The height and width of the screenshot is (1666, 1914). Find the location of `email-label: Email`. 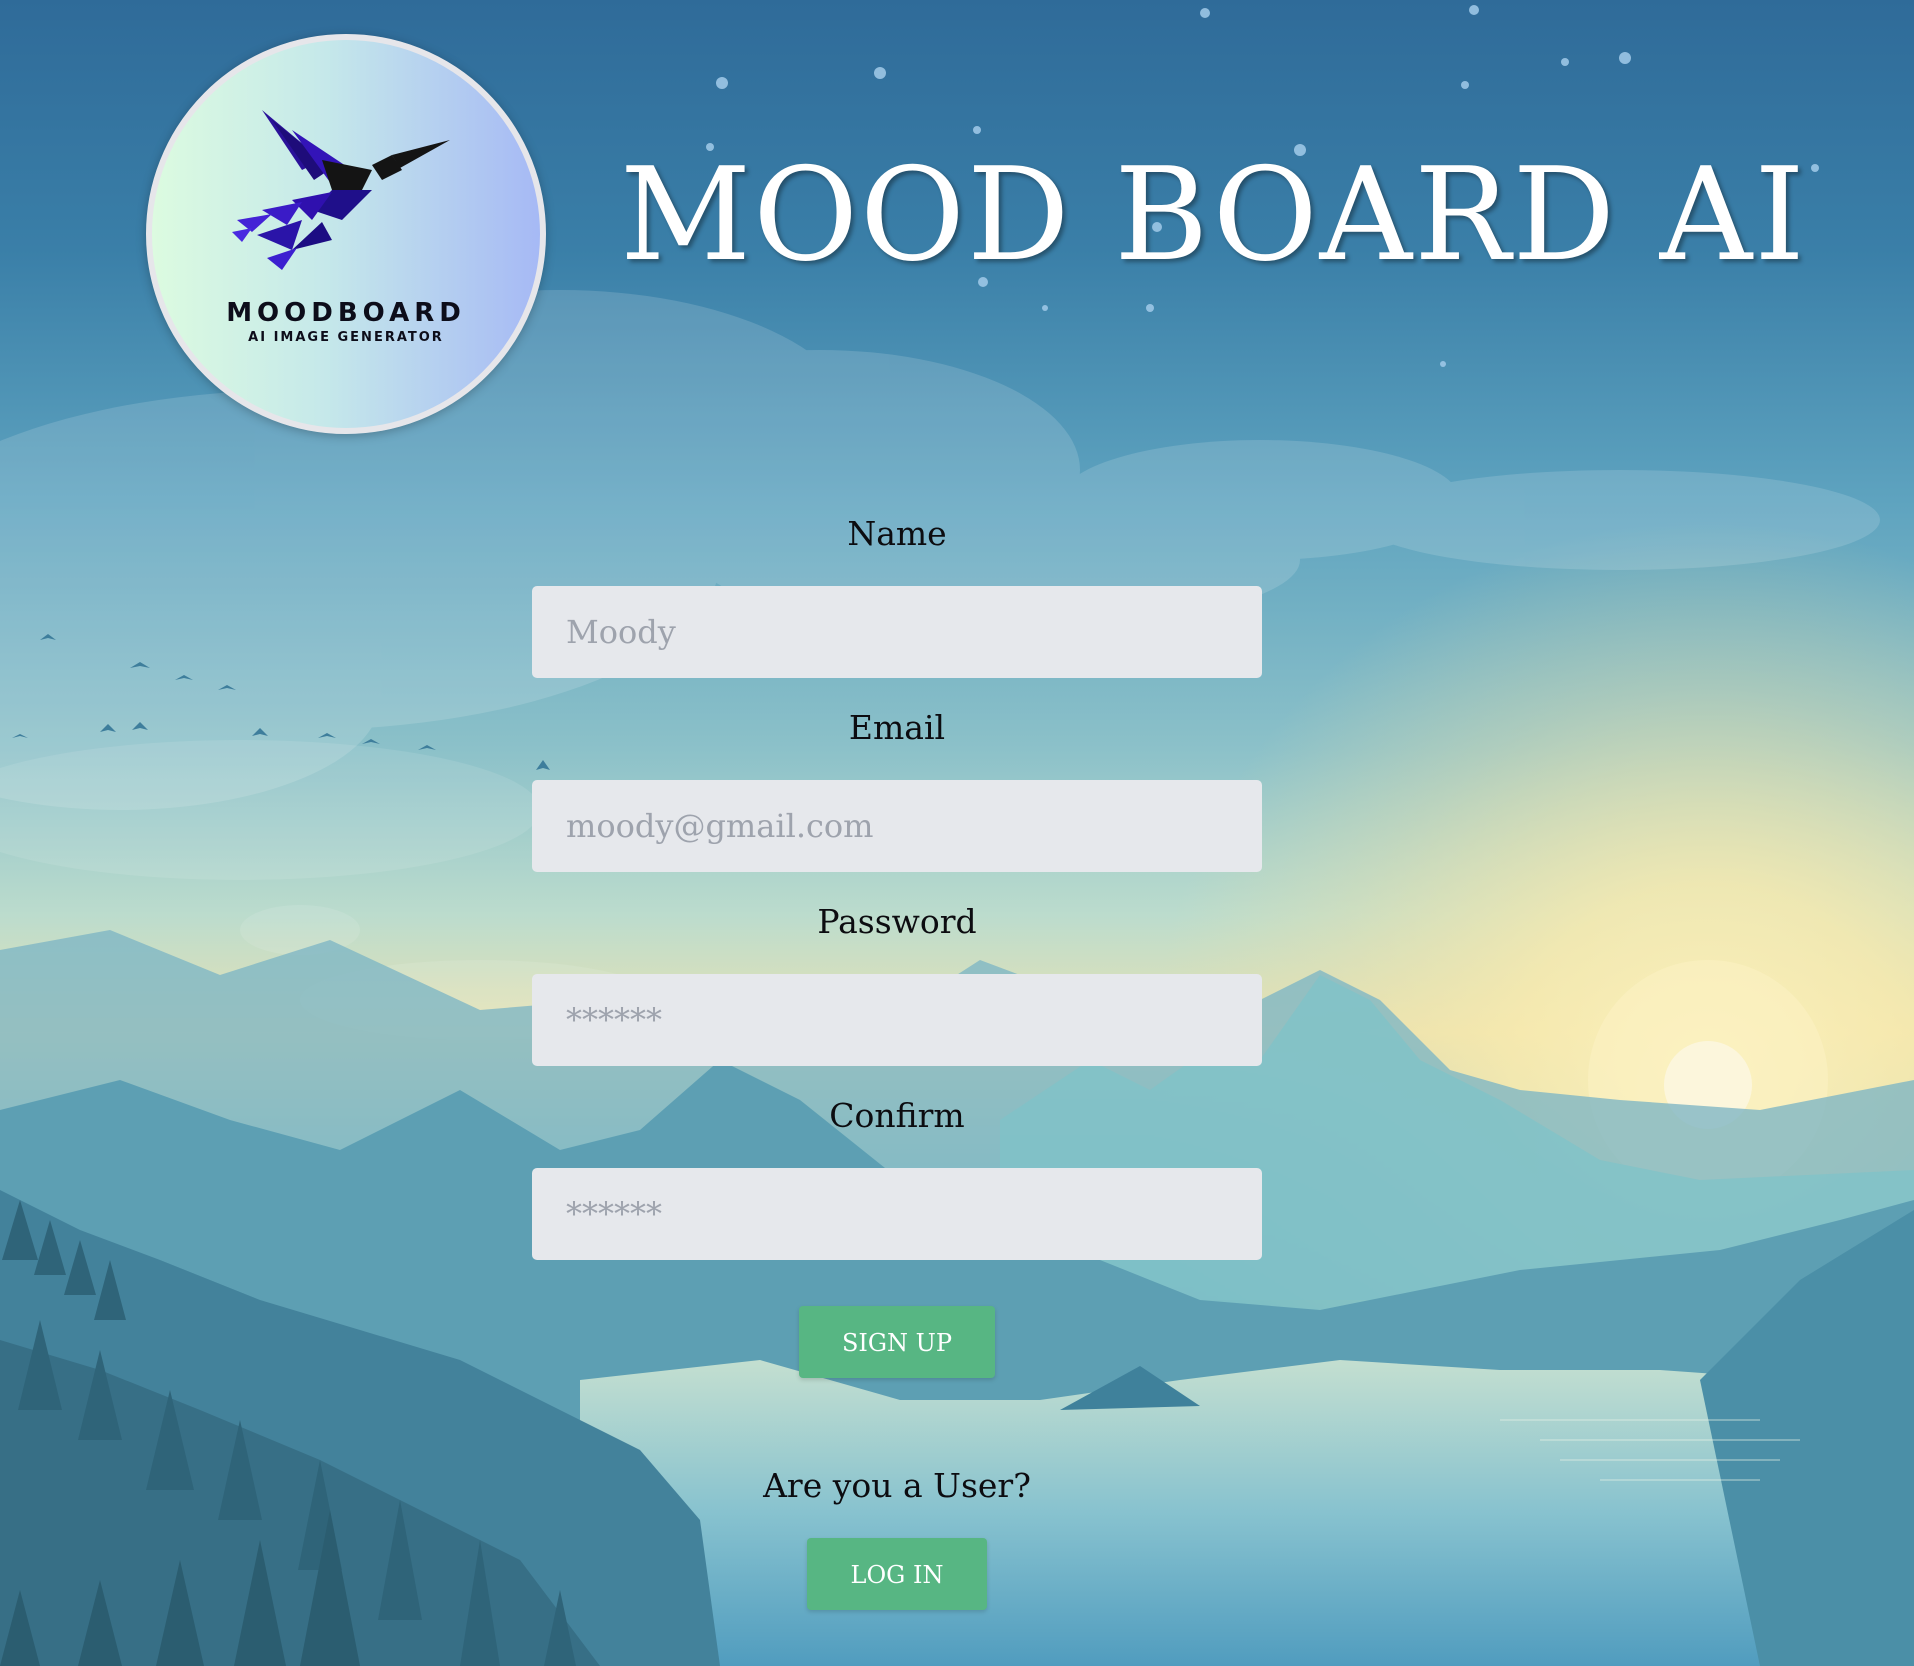

email-label: Email is located at coordinates (897, 727).